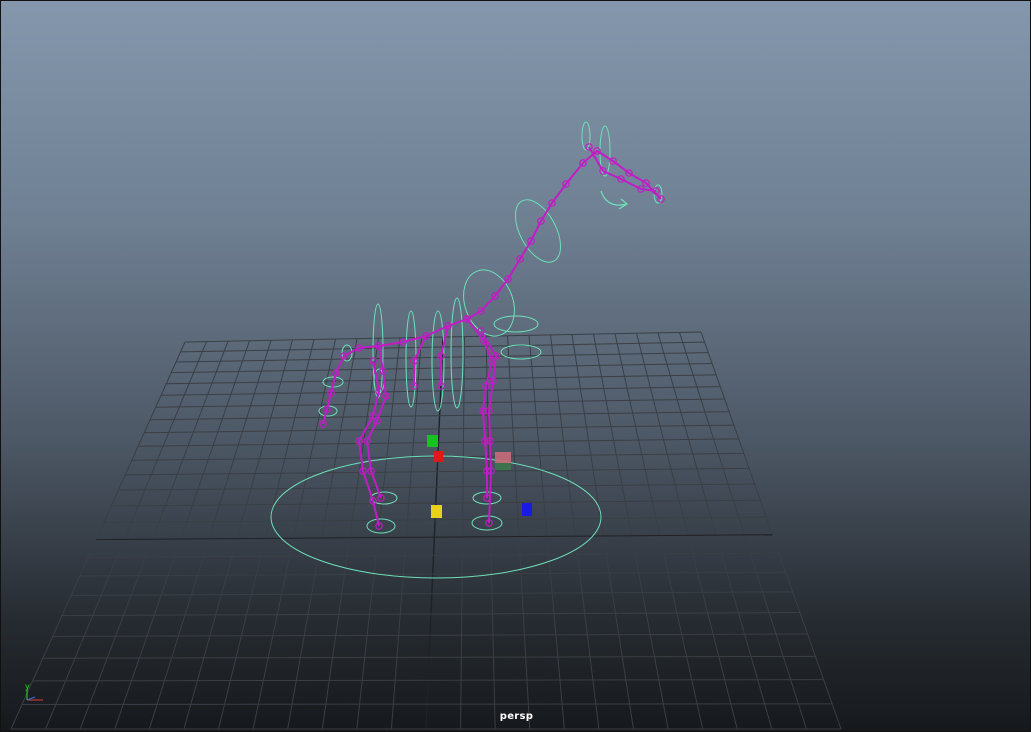  I want to click on neck-control, so click(538, 231).